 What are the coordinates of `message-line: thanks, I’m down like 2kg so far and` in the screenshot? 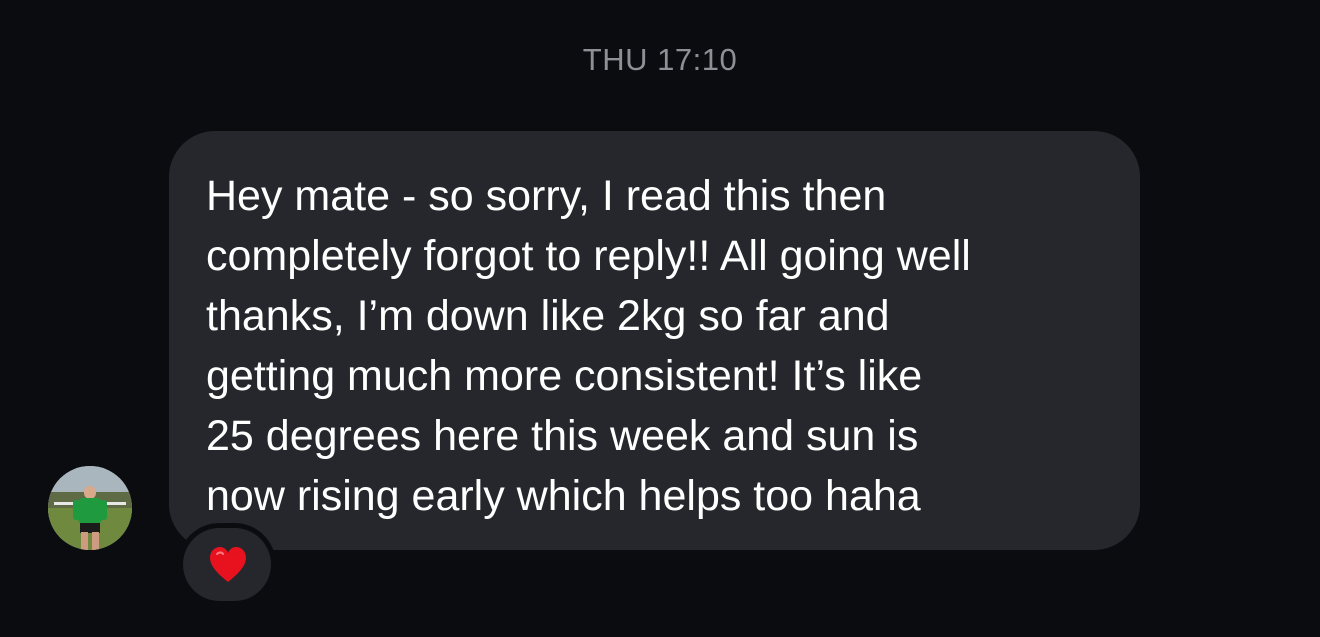 It's located at (548, 316).